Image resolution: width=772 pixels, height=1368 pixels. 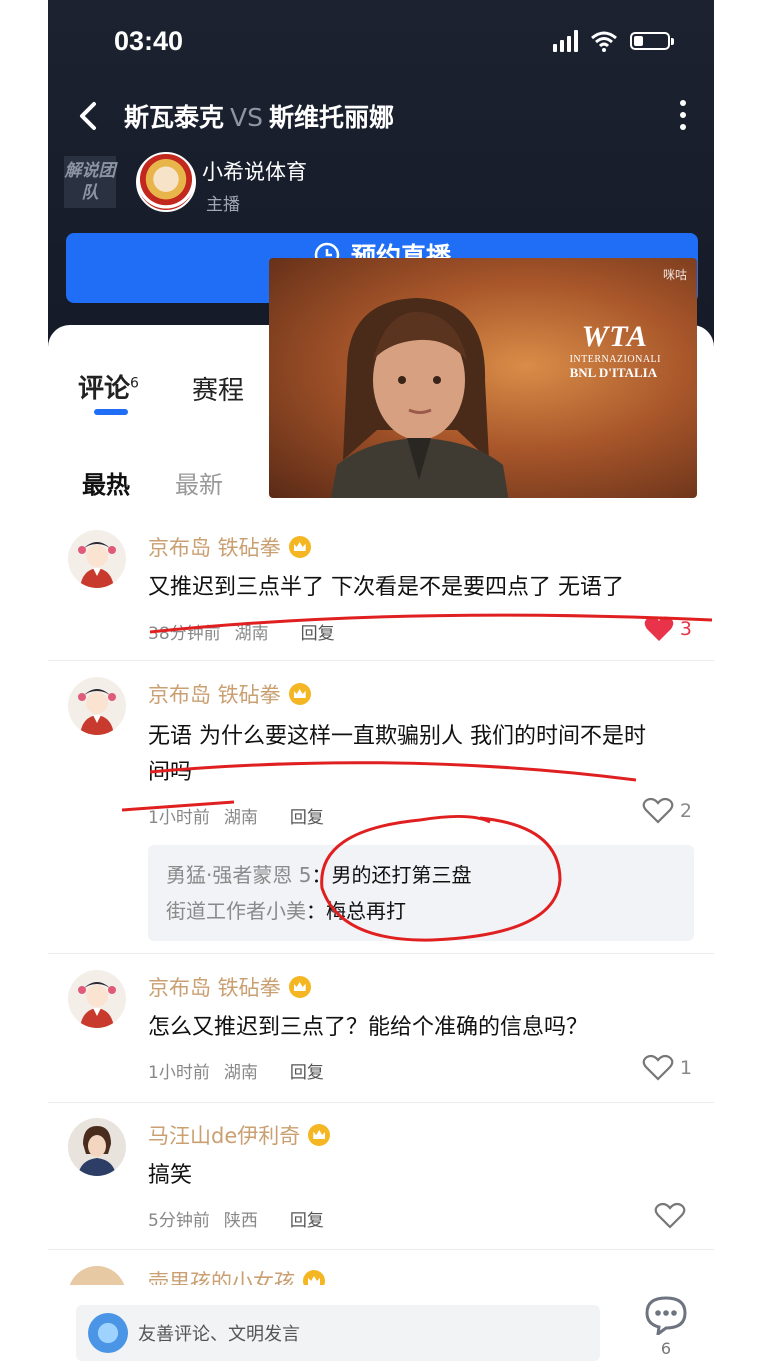 I want to click on reply-item: 街道工作者小美：梅总再打, so click(x=421, y=911).